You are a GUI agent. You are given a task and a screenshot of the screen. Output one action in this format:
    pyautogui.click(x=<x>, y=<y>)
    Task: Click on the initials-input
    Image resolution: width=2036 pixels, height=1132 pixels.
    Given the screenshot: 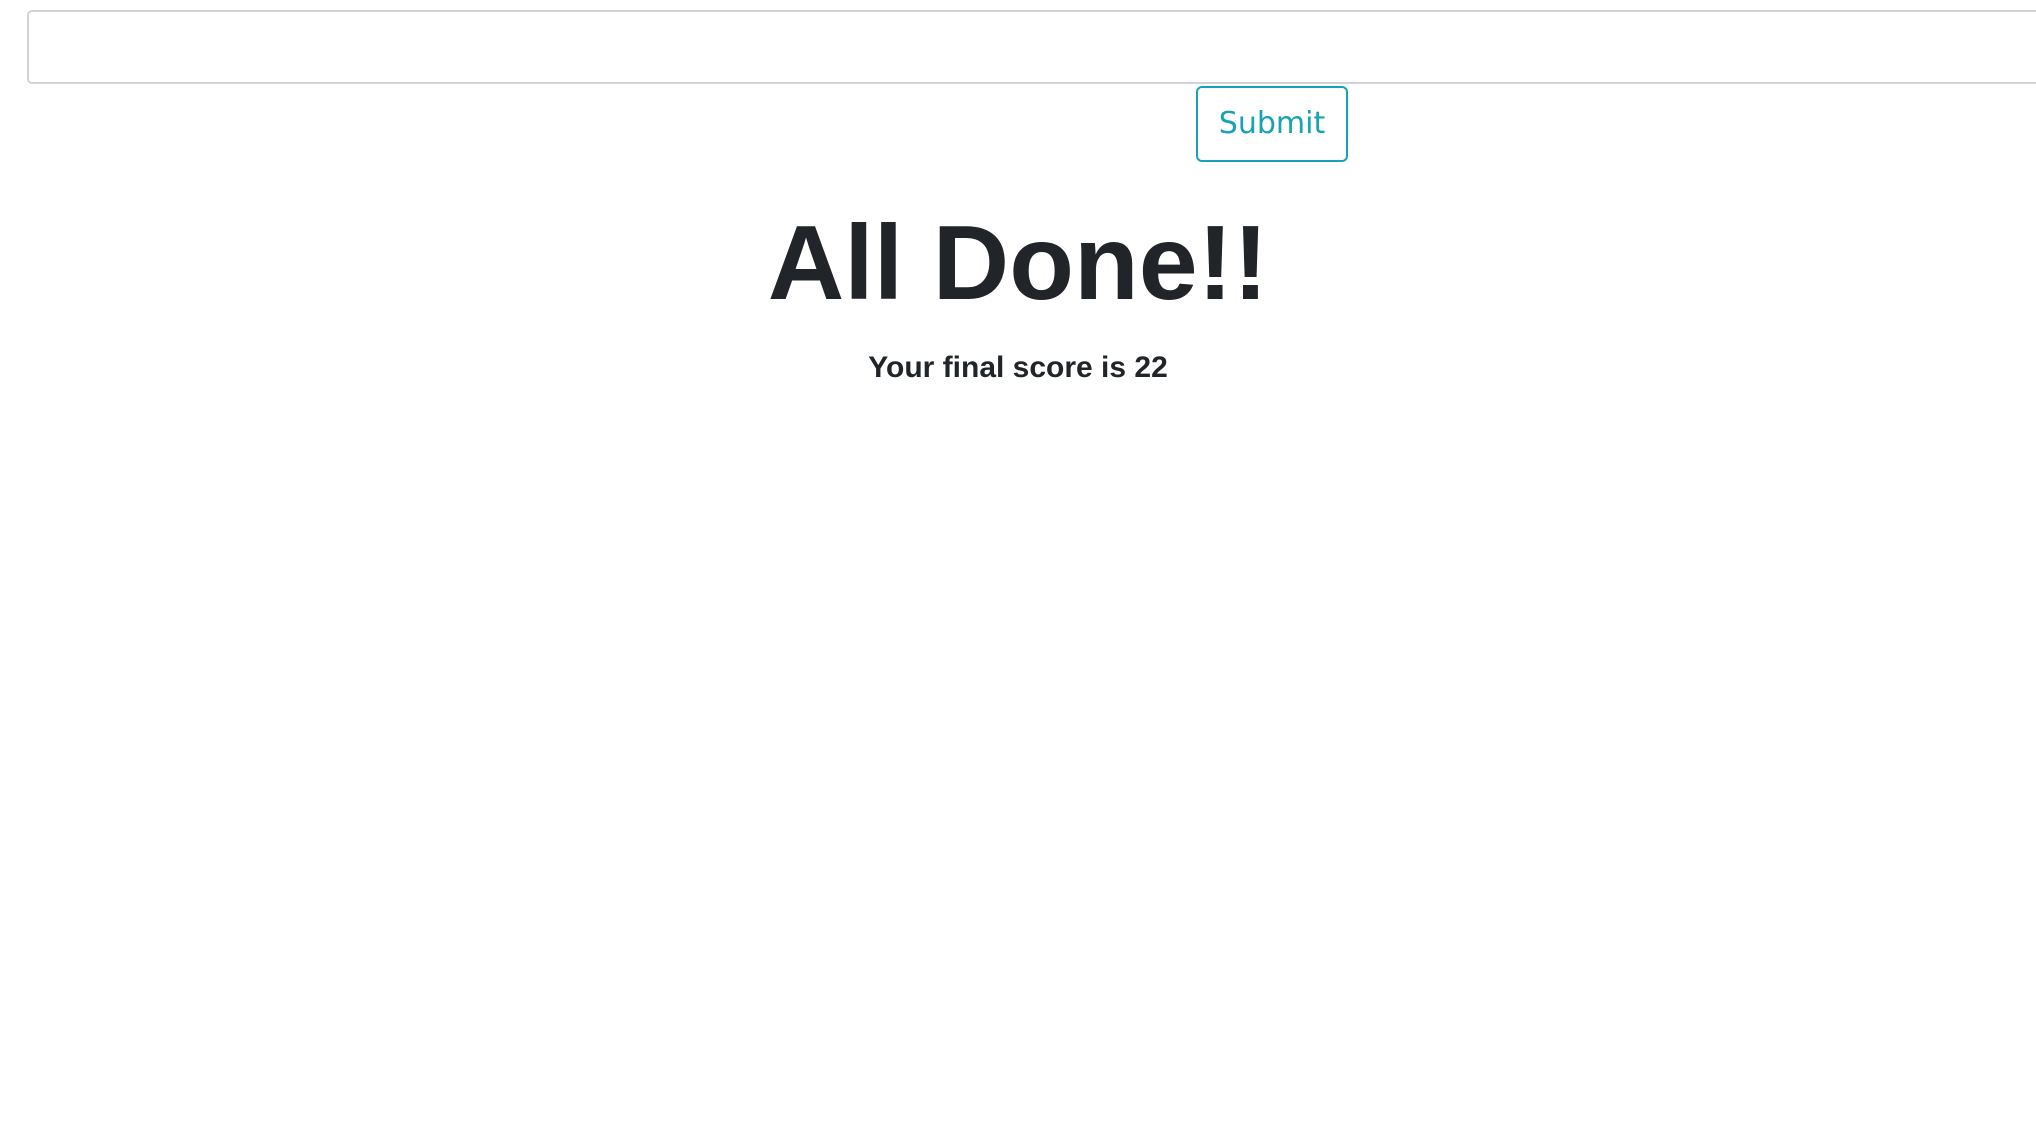 What is the action you would take?
    pyautogui.click(x=1031, y=47)
    